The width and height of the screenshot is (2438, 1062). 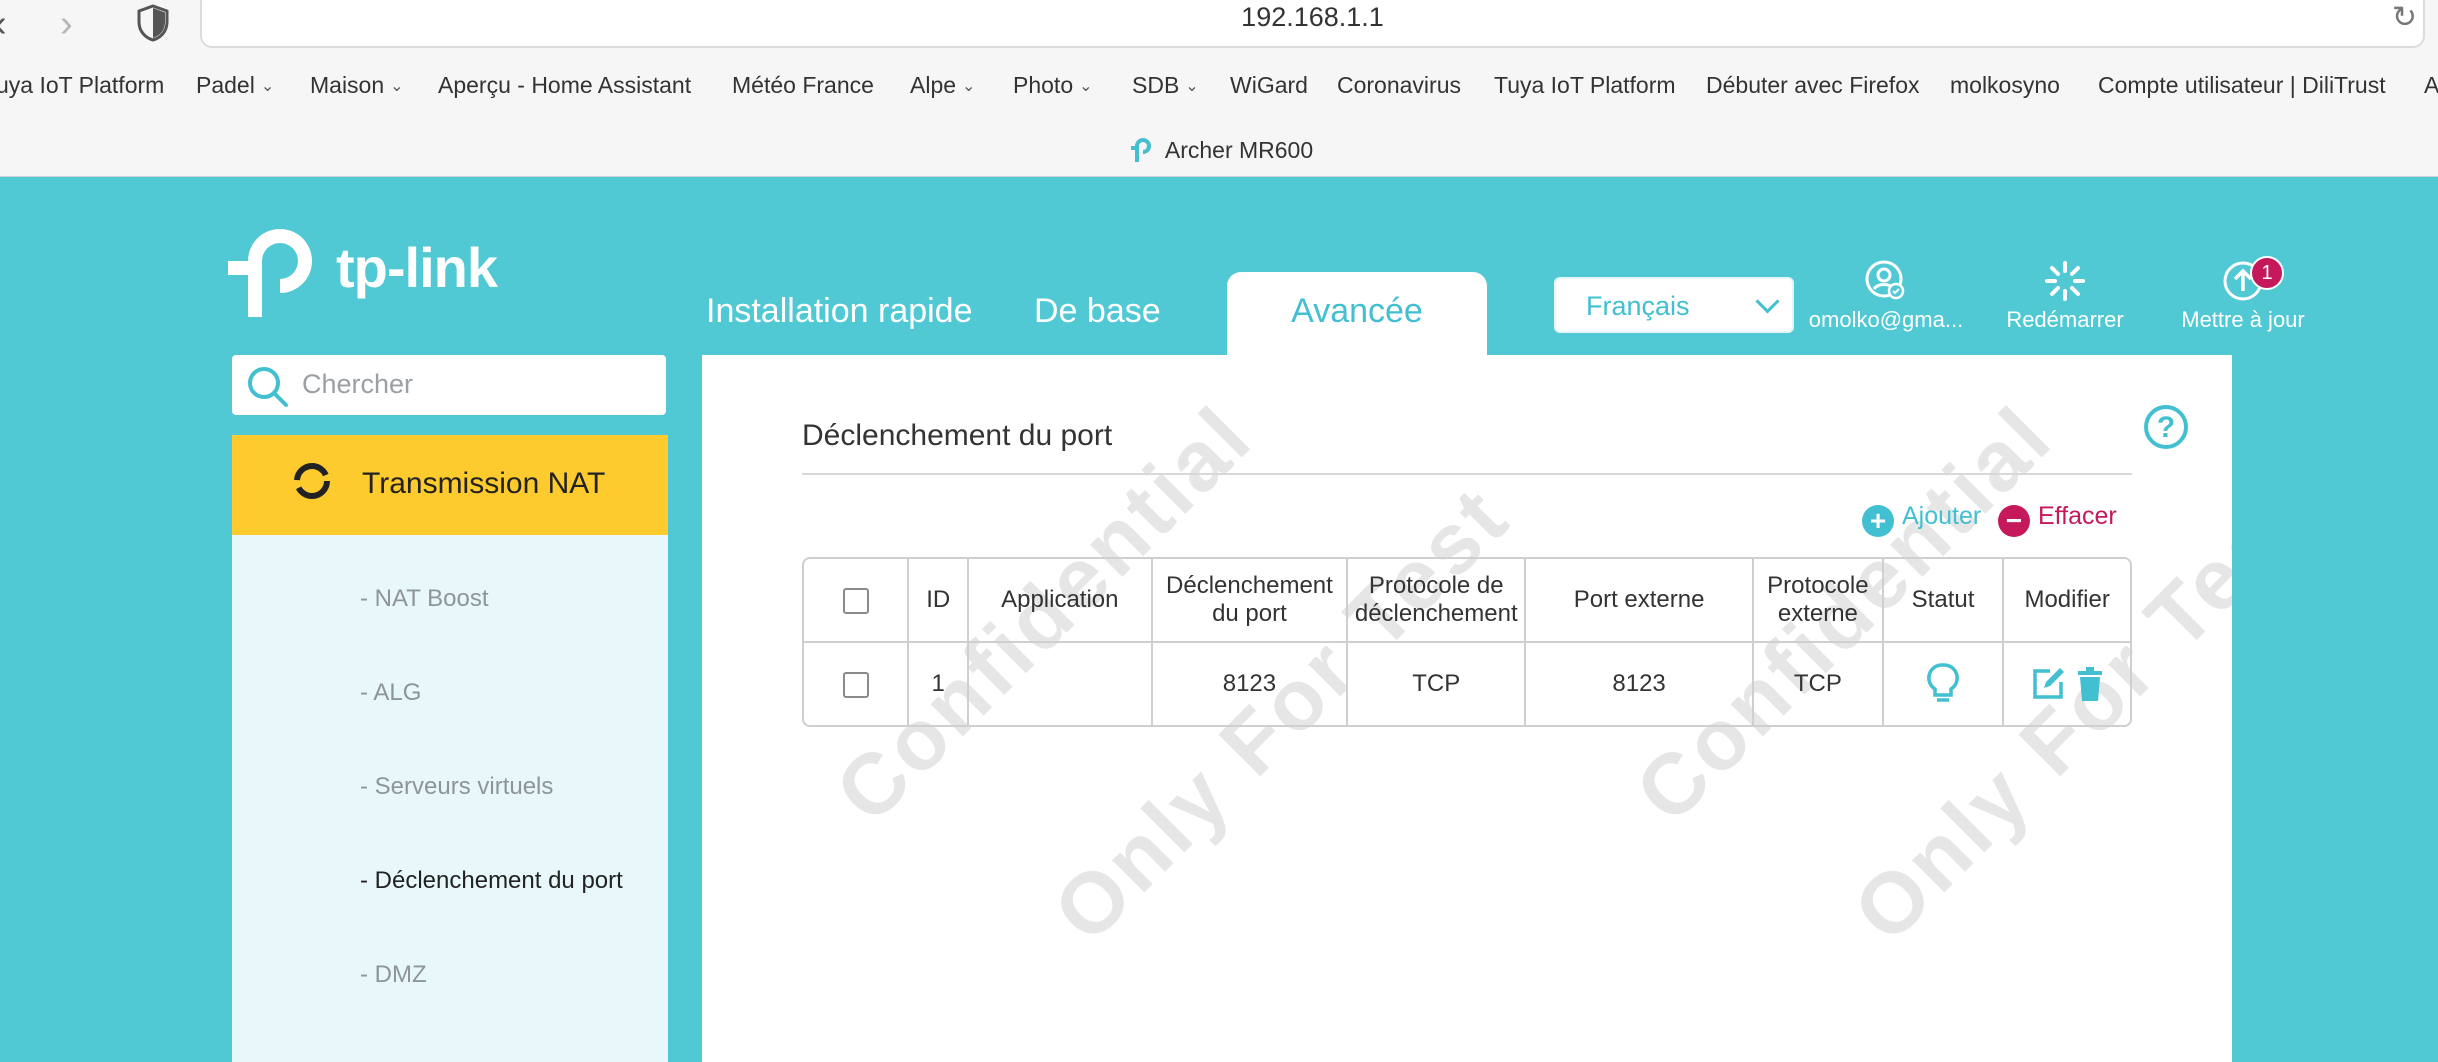 I want to click on bulb-icon, so click(x=1943, y=684).